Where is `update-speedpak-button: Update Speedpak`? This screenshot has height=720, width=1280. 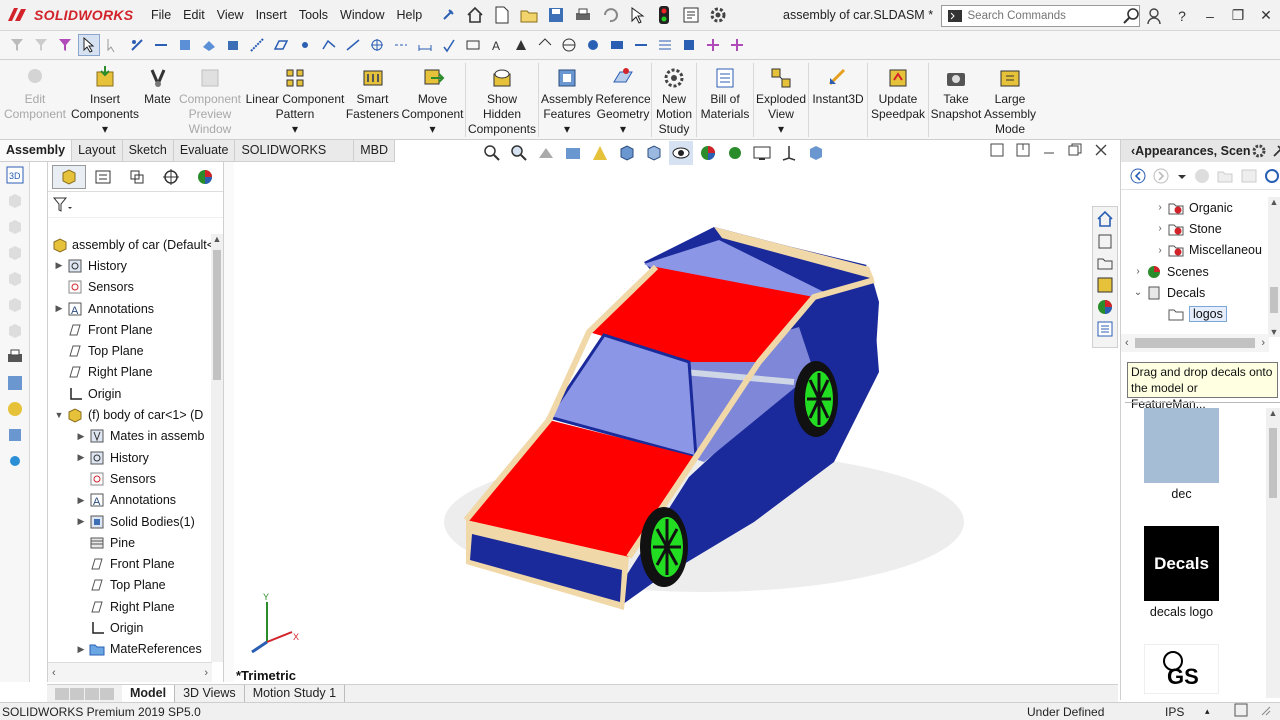 update-speedpak-button: Update Speedpak is located at coordinates (898, 91).